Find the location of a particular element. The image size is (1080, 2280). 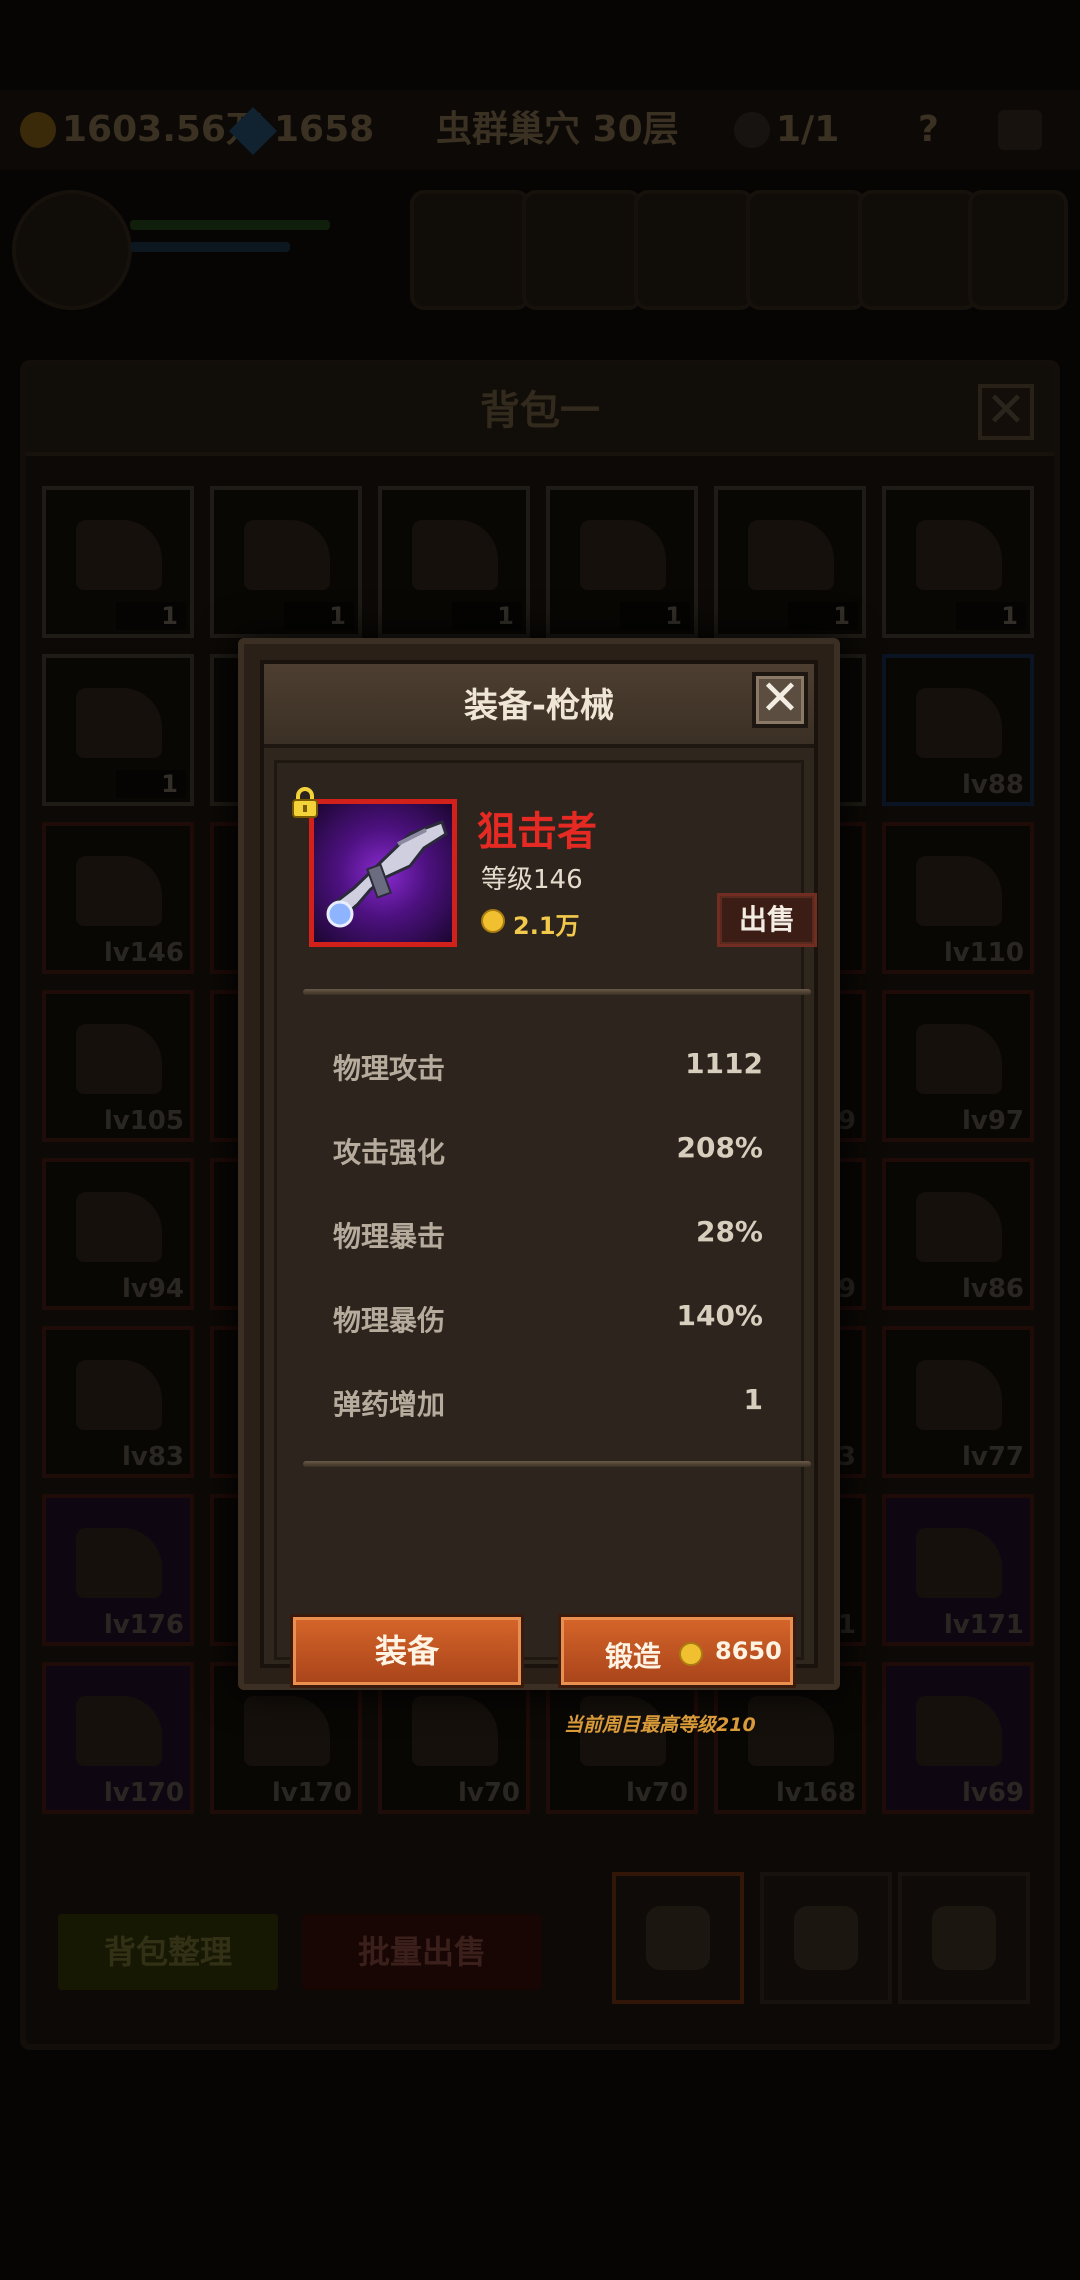

sniper-rifle-icon is located at coordinates (386, 874).